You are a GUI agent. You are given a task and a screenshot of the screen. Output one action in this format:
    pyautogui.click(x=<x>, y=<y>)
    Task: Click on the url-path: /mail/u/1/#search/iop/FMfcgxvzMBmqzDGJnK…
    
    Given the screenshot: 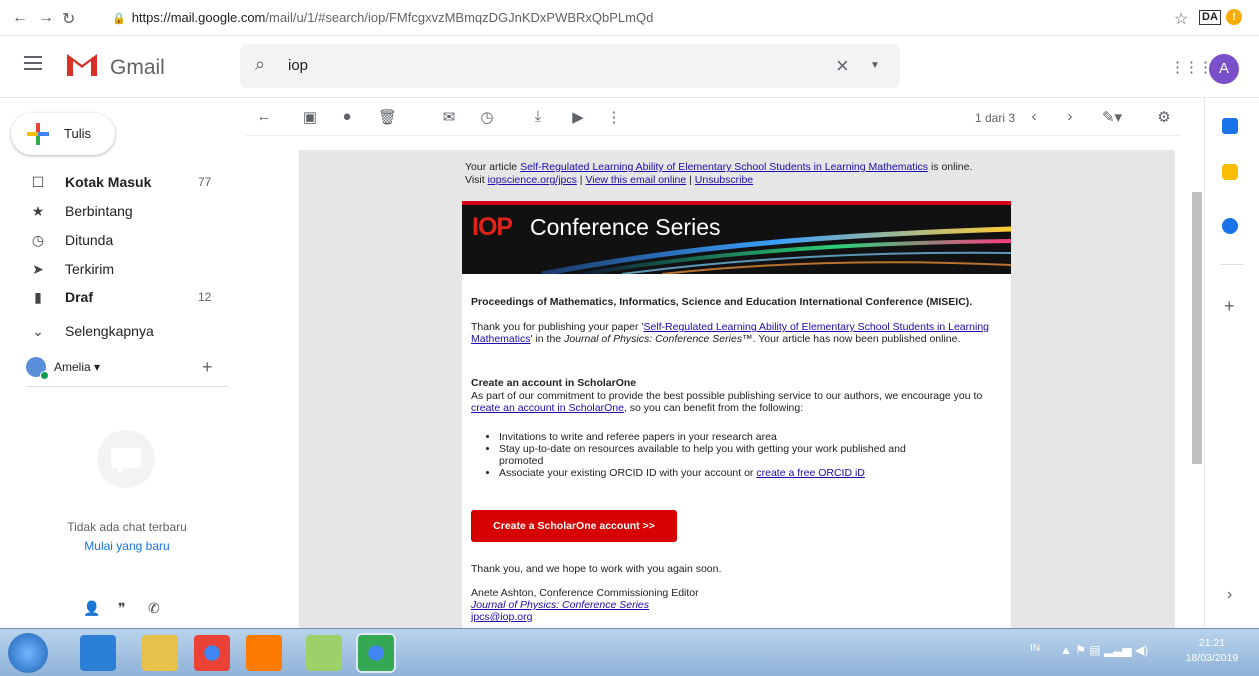 What is the action you would take?
    pyautogui.click(x=459, y=17)
    